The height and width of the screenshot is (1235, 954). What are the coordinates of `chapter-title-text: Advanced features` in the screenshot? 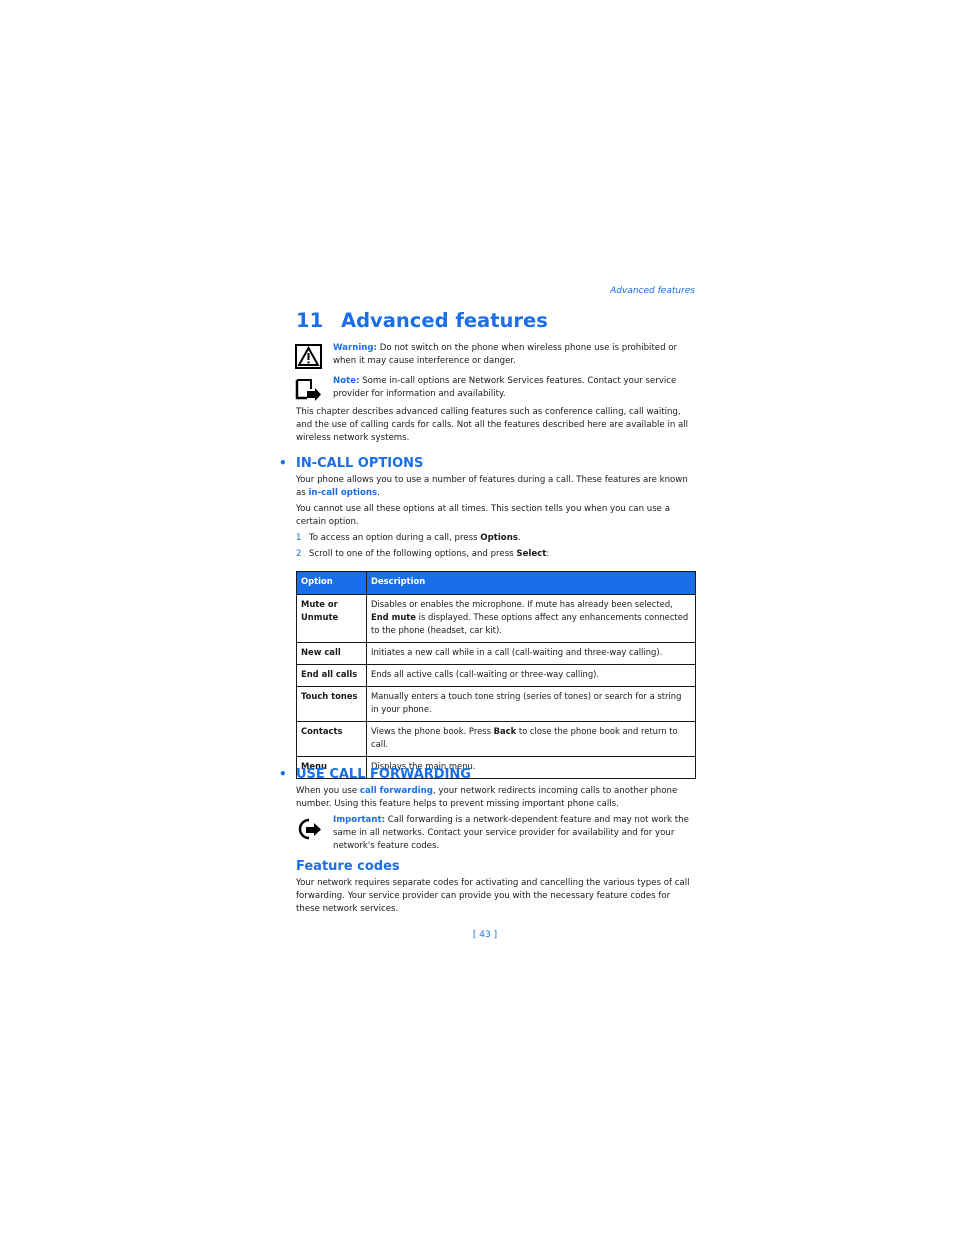 It's located at (444, 320).